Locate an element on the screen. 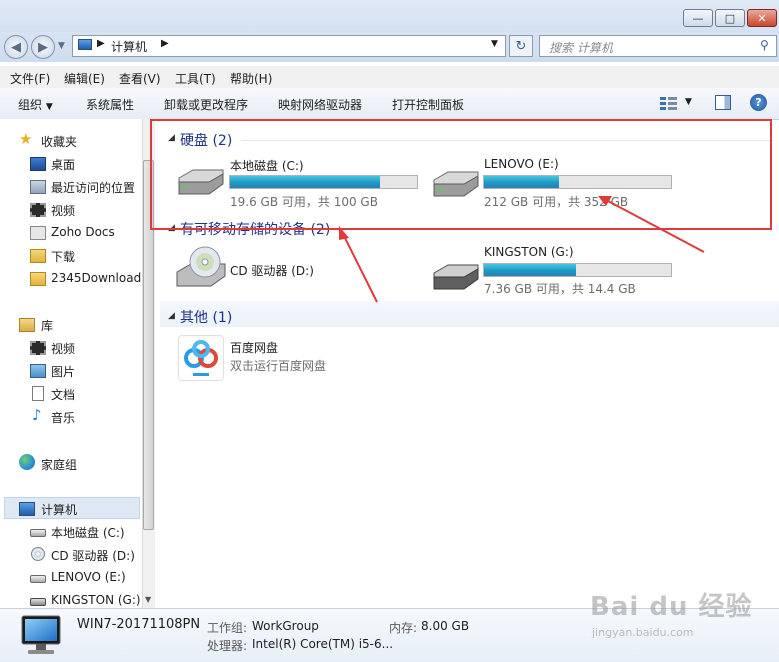  watermark-brand: Bai du 经验 is located at coordinates (671, 607).